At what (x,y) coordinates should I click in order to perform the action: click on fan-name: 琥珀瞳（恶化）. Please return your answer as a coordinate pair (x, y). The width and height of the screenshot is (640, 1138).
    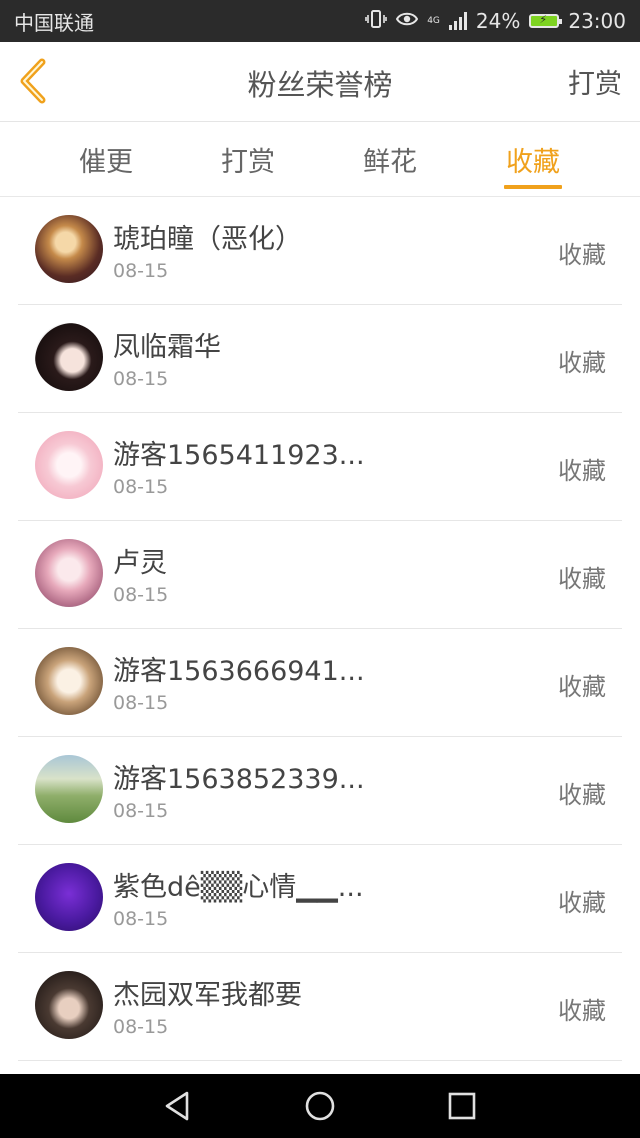
    Looking at the image, I should click on (207, 239).